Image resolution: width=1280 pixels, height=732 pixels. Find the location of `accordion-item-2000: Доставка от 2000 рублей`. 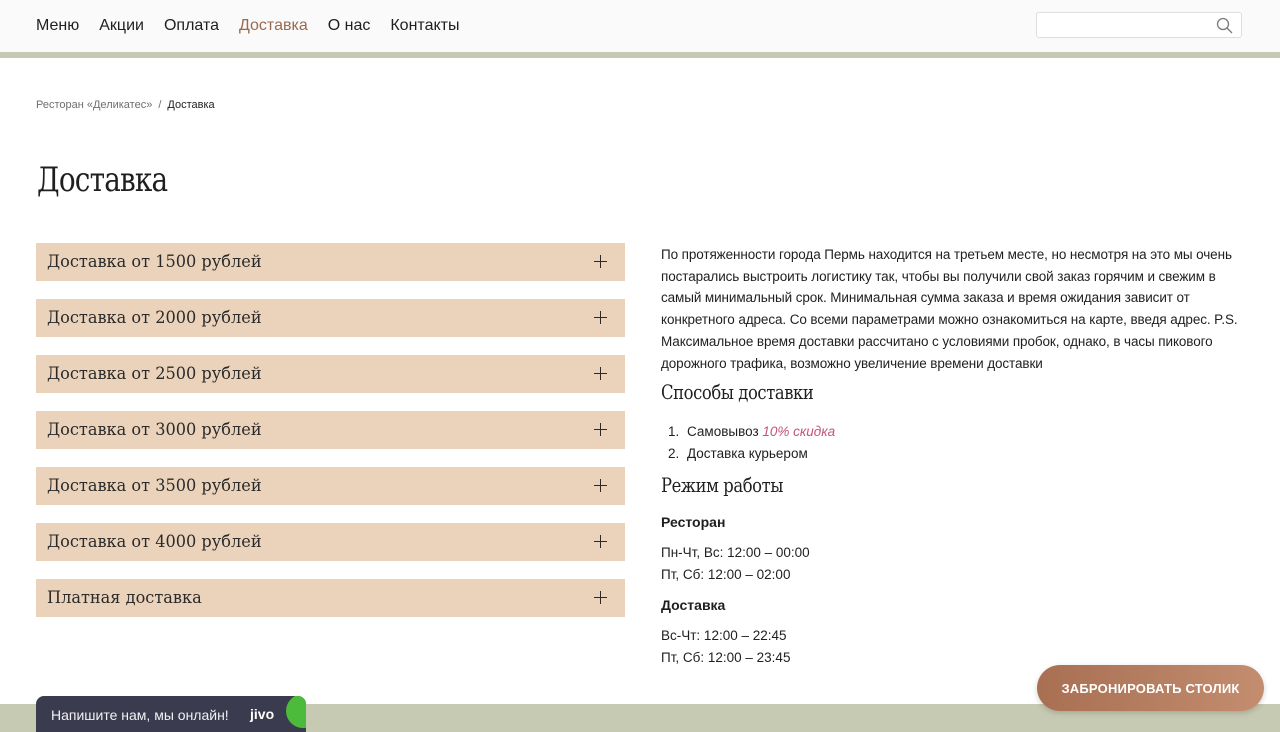

accordion-item-2000: Доставка от 2000 рублей is located at coordinates (330, 318).